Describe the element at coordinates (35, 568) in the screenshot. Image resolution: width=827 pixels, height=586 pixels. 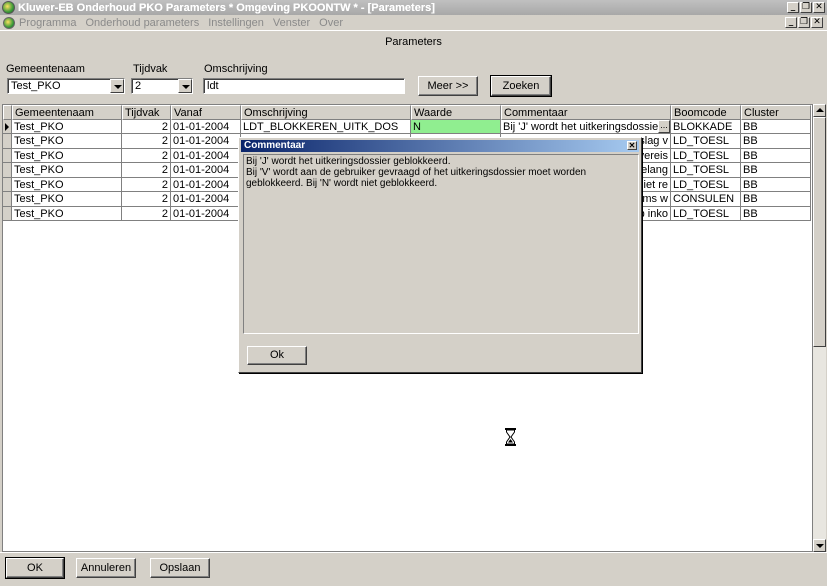
I see `ok-button: OK` at that location.